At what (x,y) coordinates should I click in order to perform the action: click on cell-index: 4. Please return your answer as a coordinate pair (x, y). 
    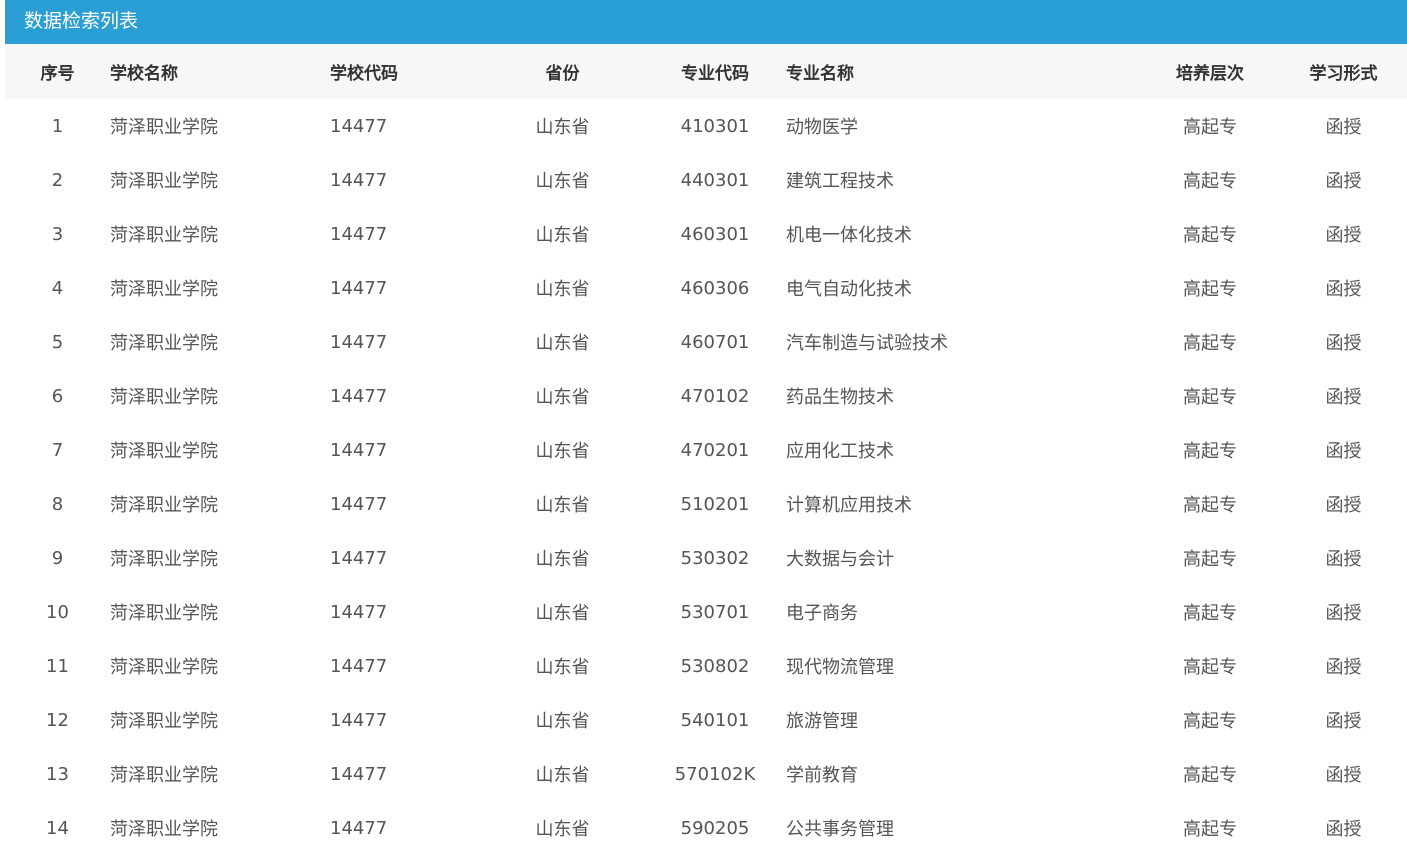
    Looking at the image, I should click on (57, 288).